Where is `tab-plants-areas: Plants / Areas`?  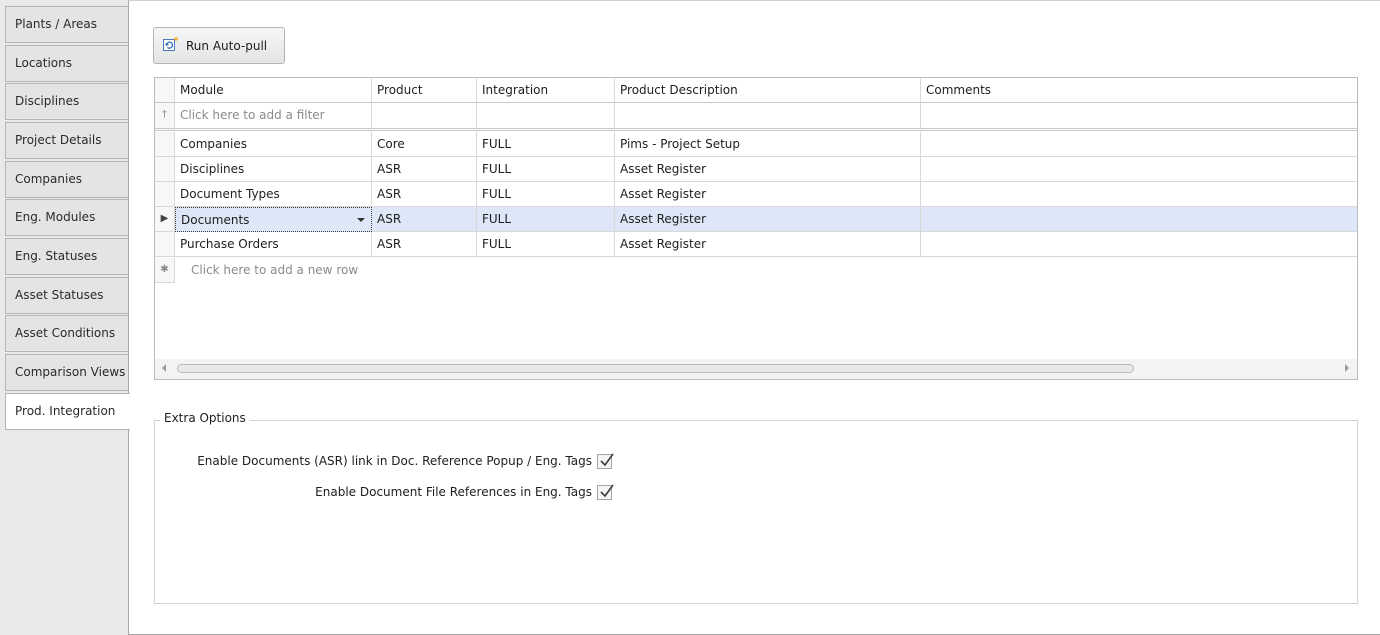
tab-plants-areas: Plants / Areas is located at coordinates (67, 24).